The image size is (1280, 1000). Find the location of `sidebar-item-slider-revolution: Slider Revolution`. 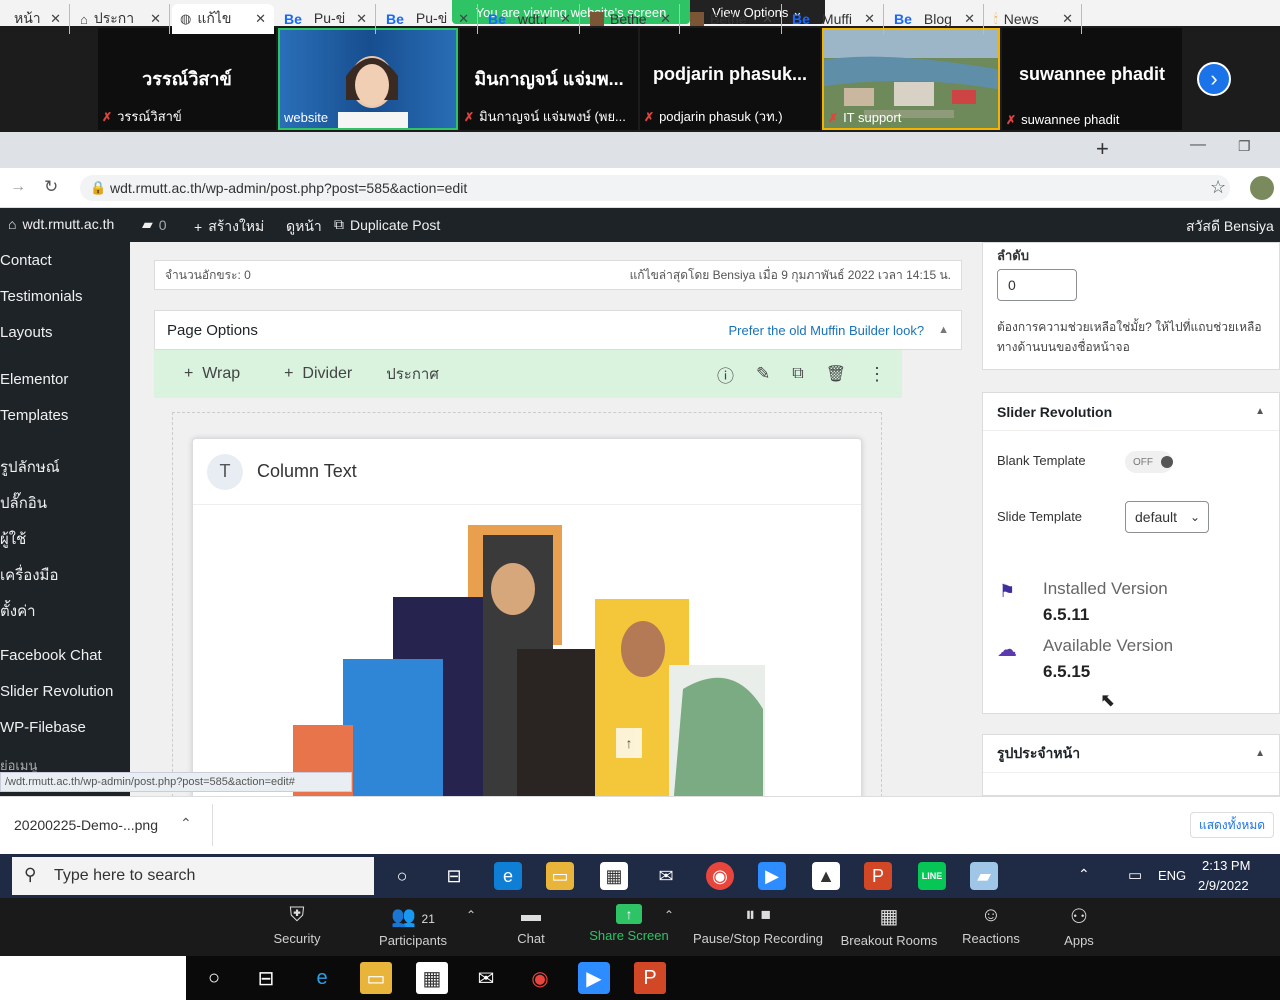

sidebar-item-slider-revolution: Slider Revolution is located at coordinates (56, 691).